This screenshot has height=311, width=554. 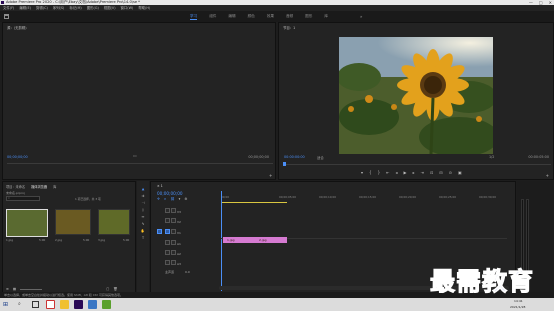 I want to click on track-select-tool-icon: ⇉, so click(x=143, y=196).